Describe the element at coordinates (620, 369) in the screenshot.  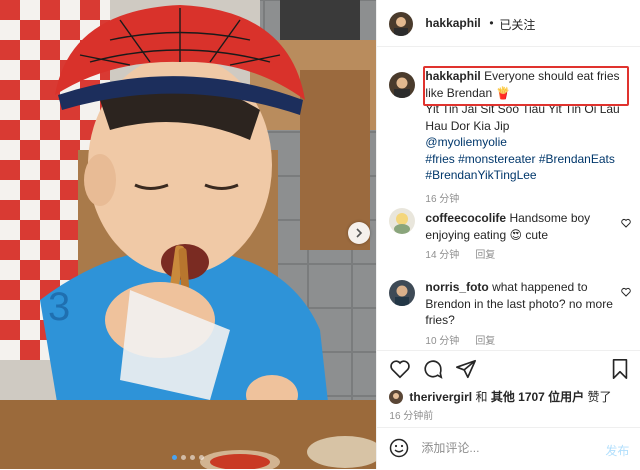
I see `bookmark-icon` at that location.